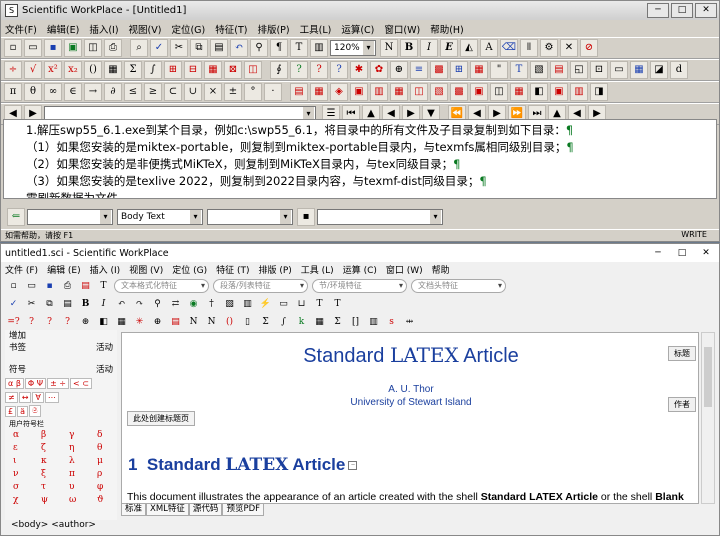  I want to click on plus-minus-icon: ±, so click(233, 92).